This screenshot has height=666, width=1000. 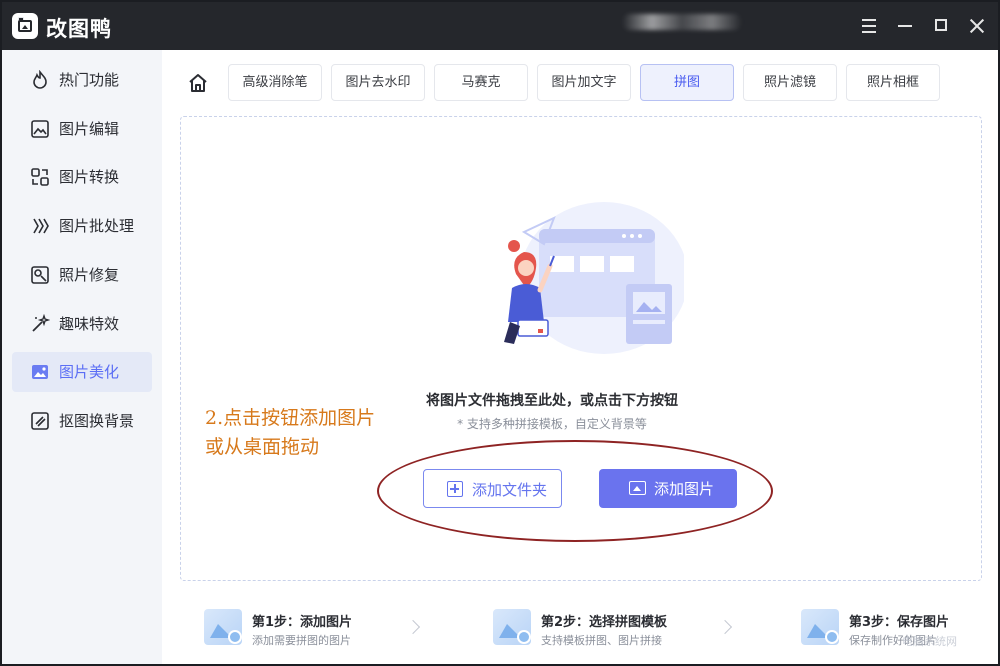 I want to click on app-title: 改图鸭, so click(x=79, y=29).